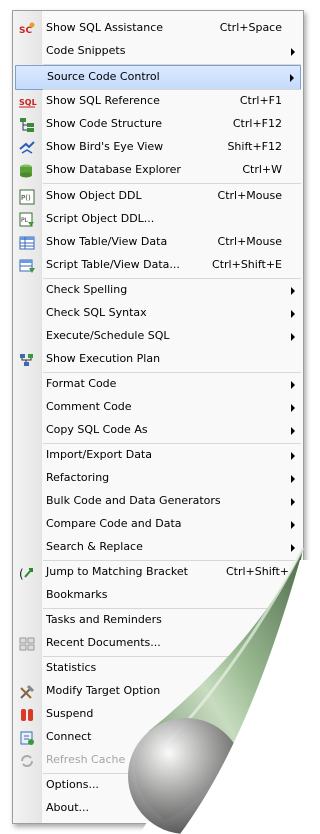  What do you see at coordinates (158, 595) in the screenshot?
I see `menu-item-bookmarks: Bookmarks` at bounding box center [158, 595].